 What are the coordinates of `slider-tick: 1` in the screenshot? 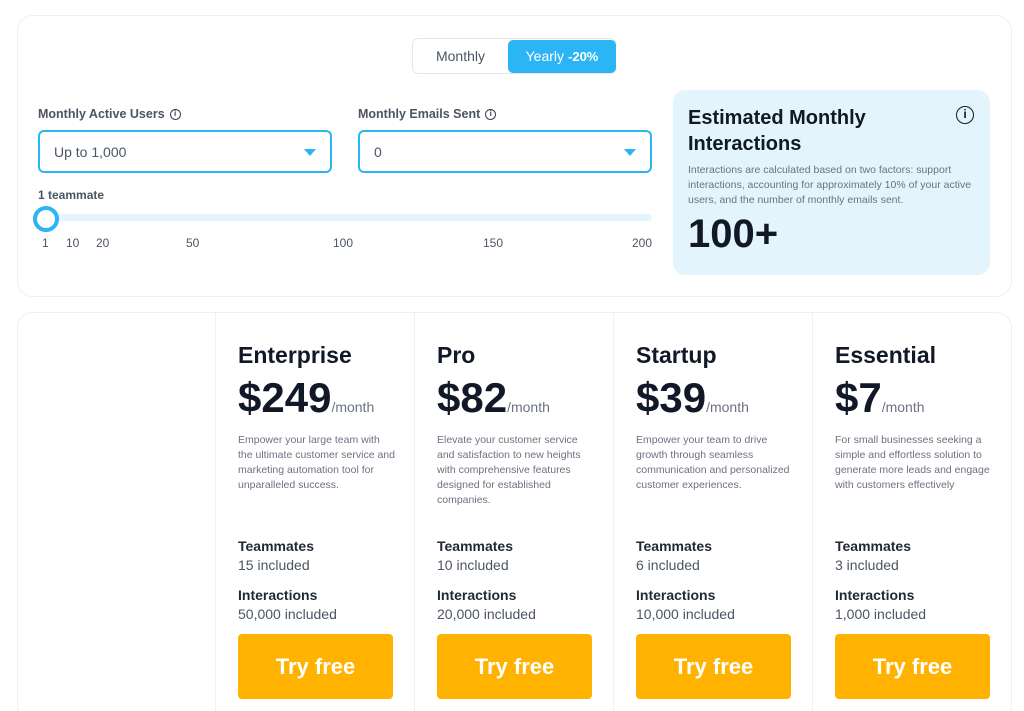 It's located at (45, 243).